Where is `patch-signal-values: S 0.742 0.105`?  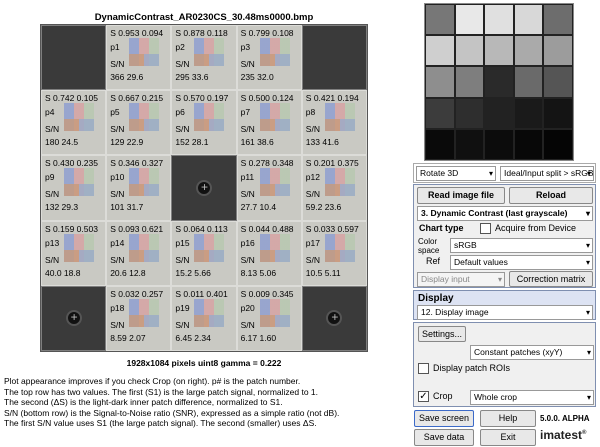
patch-signal-values: S 0.742 0.105 is located at coordinates (71, 98).